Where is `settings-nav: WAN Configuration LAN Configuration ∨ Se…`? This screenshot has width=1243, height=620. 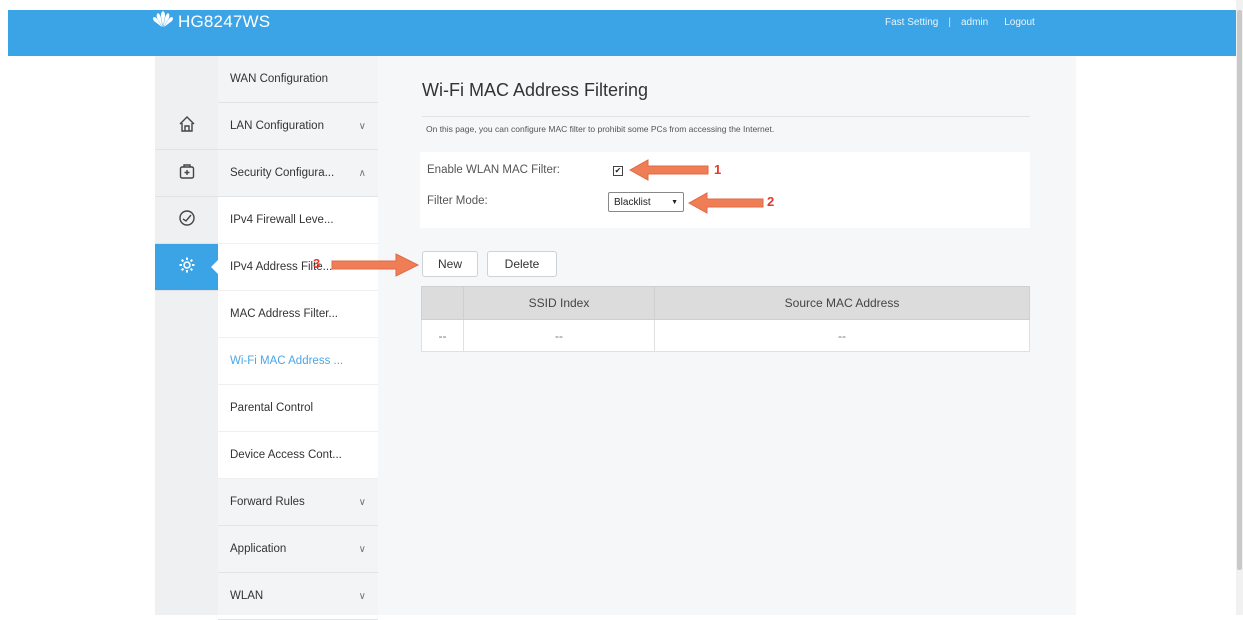
settings-nav: WAN Configuration LAN Configuration ∨ Se… is located at coordinates (298, 338).